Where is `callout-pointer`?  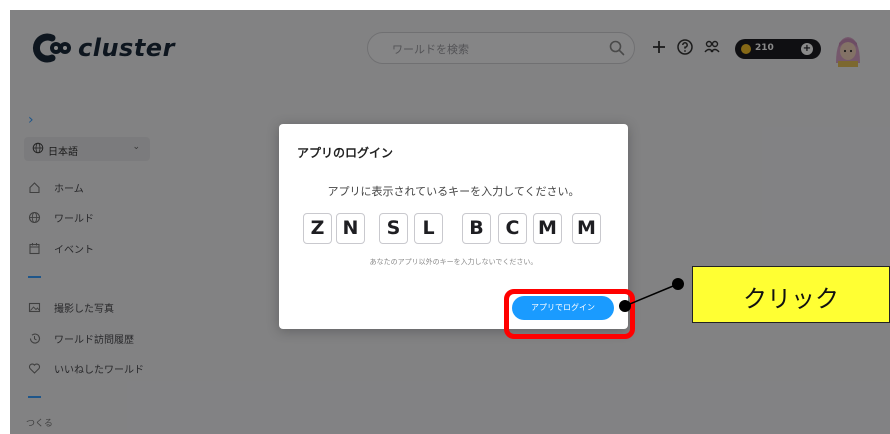
callout-pointer is located at coordinates (651, 295).